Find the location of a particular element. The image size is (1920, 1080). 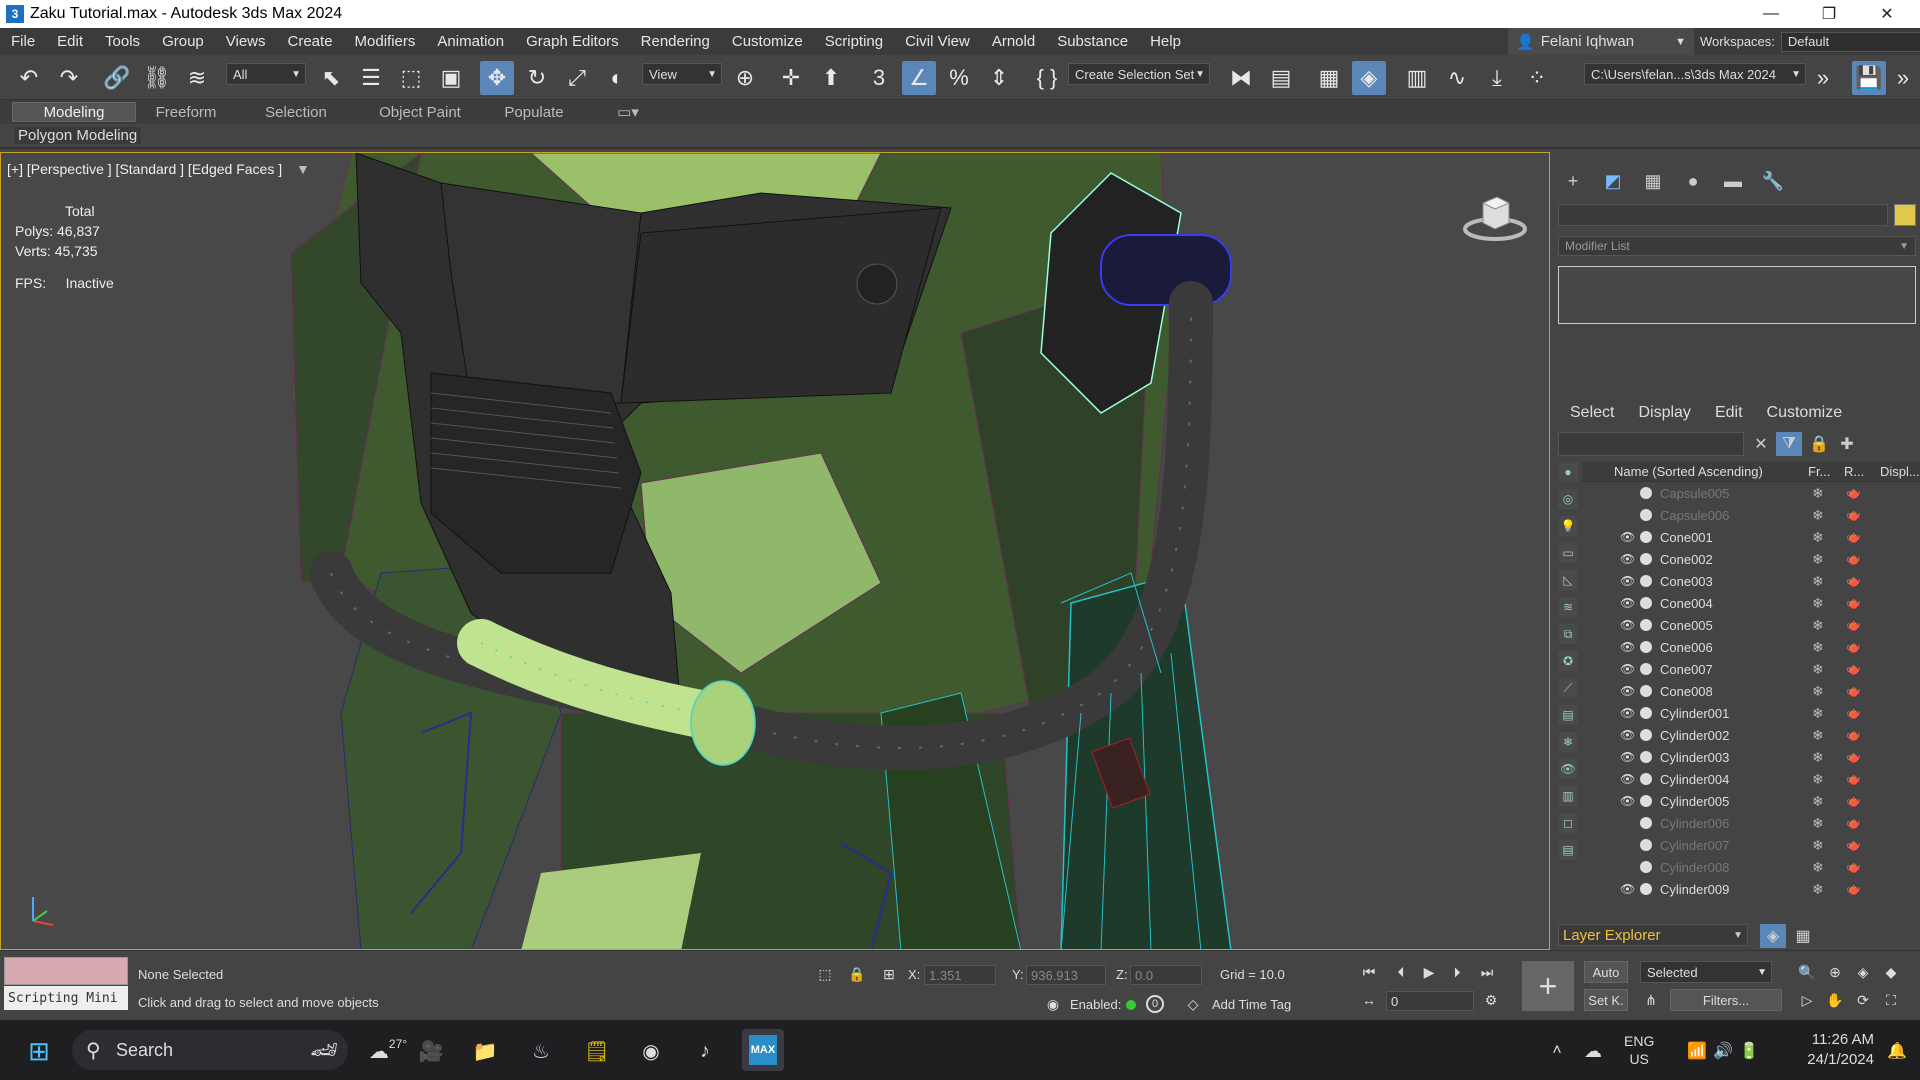

display-frozen-icon: ❄ is located at coordinates (1568, 742).